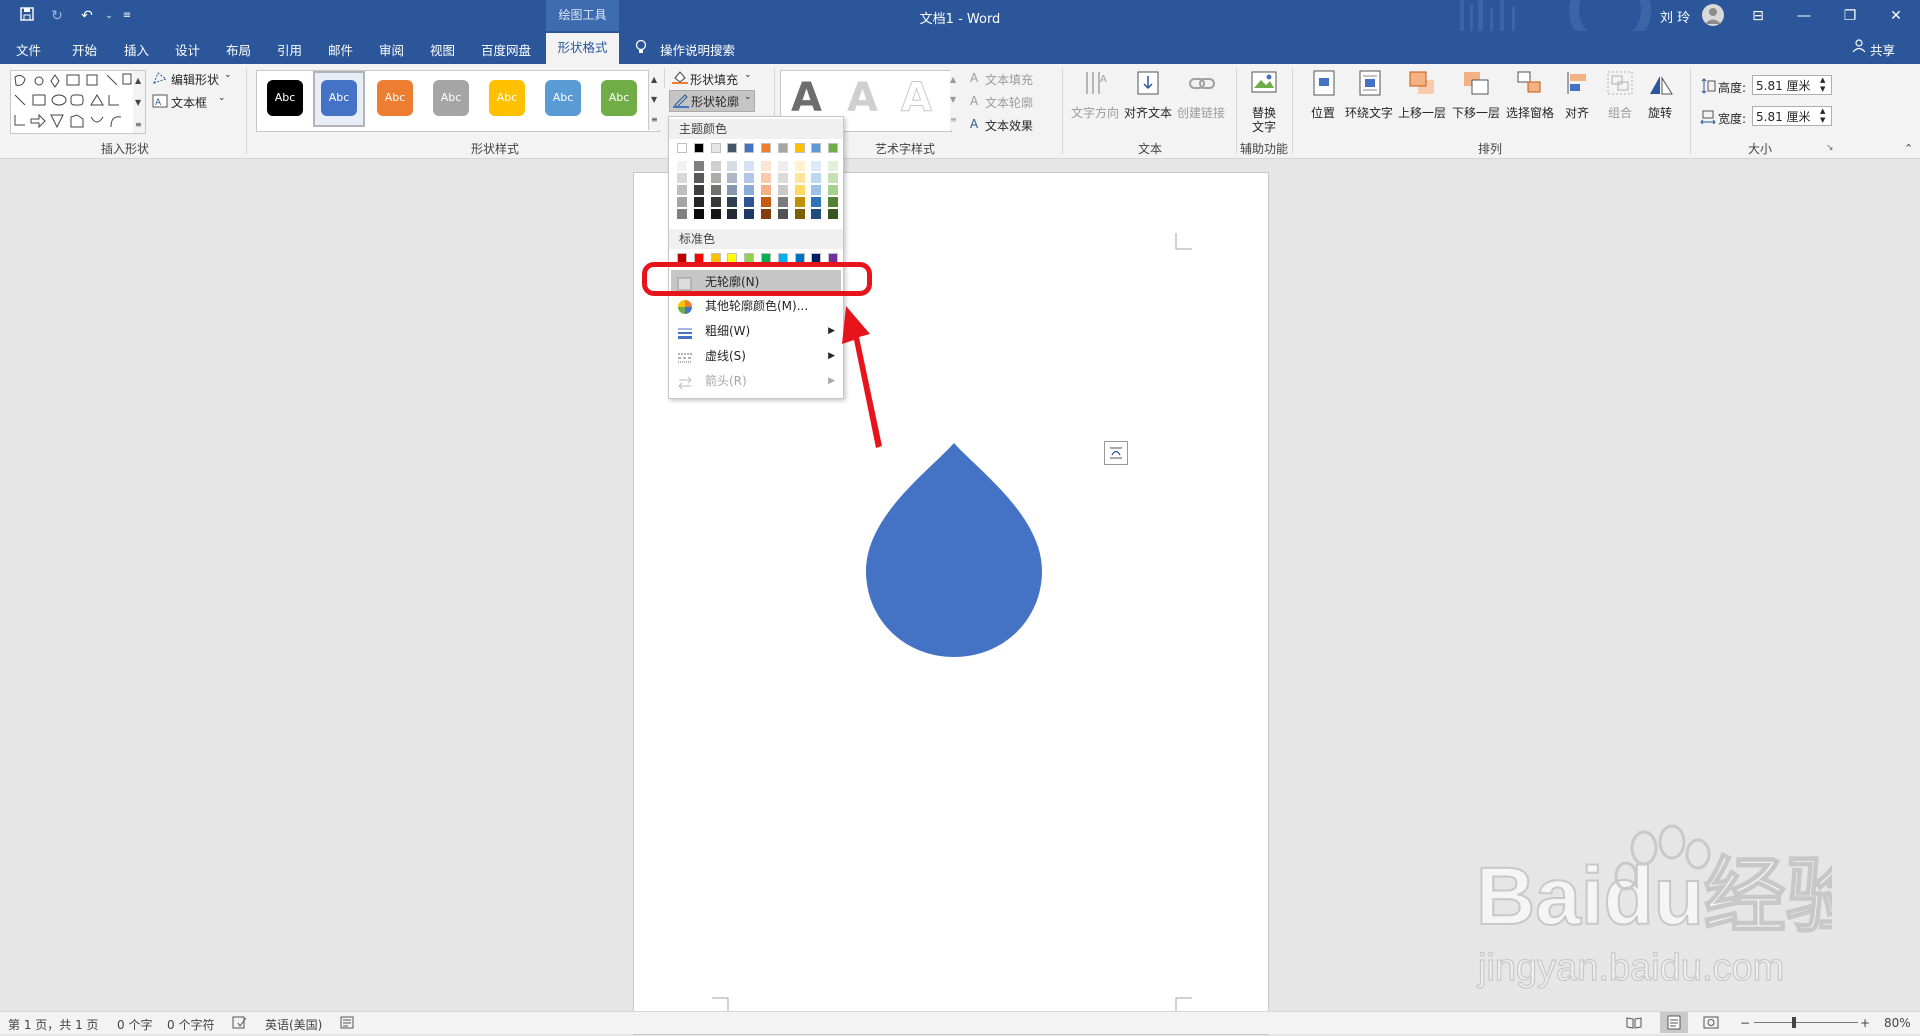 Image resolution: width=1920 pixels, height=1036 pixels. What do you see at coordinates (1530, 112) in the screenshot?
I see `selection-pane-button: 选择窗格` at bounding box center [1530, 112].